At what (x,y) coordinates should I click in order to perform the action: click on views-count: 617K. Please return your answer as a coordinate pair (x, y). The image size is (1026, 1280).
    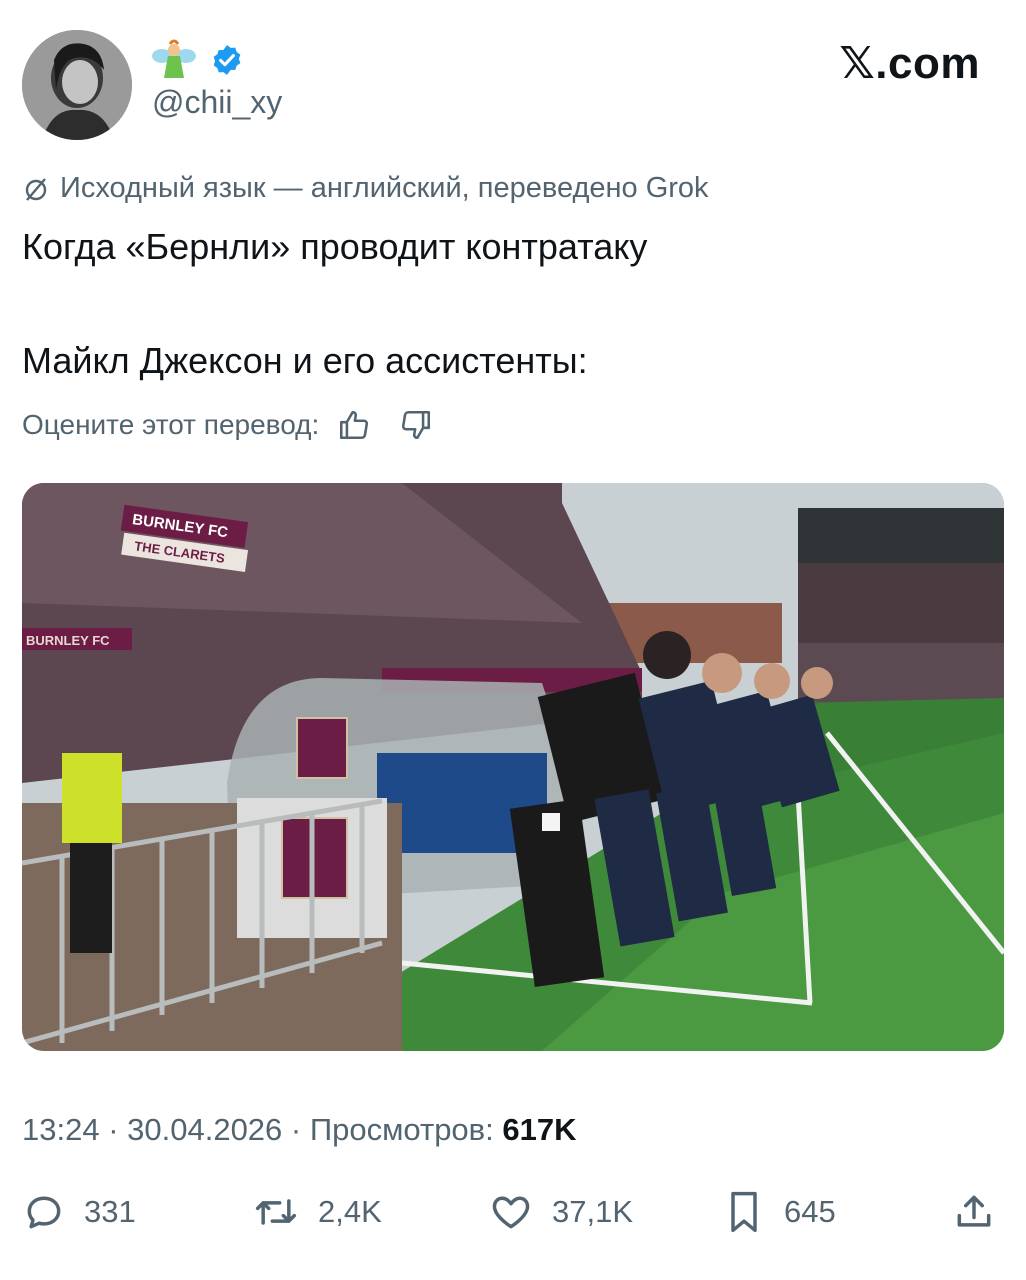
    Looking at the image, I should click on (539, 1129).